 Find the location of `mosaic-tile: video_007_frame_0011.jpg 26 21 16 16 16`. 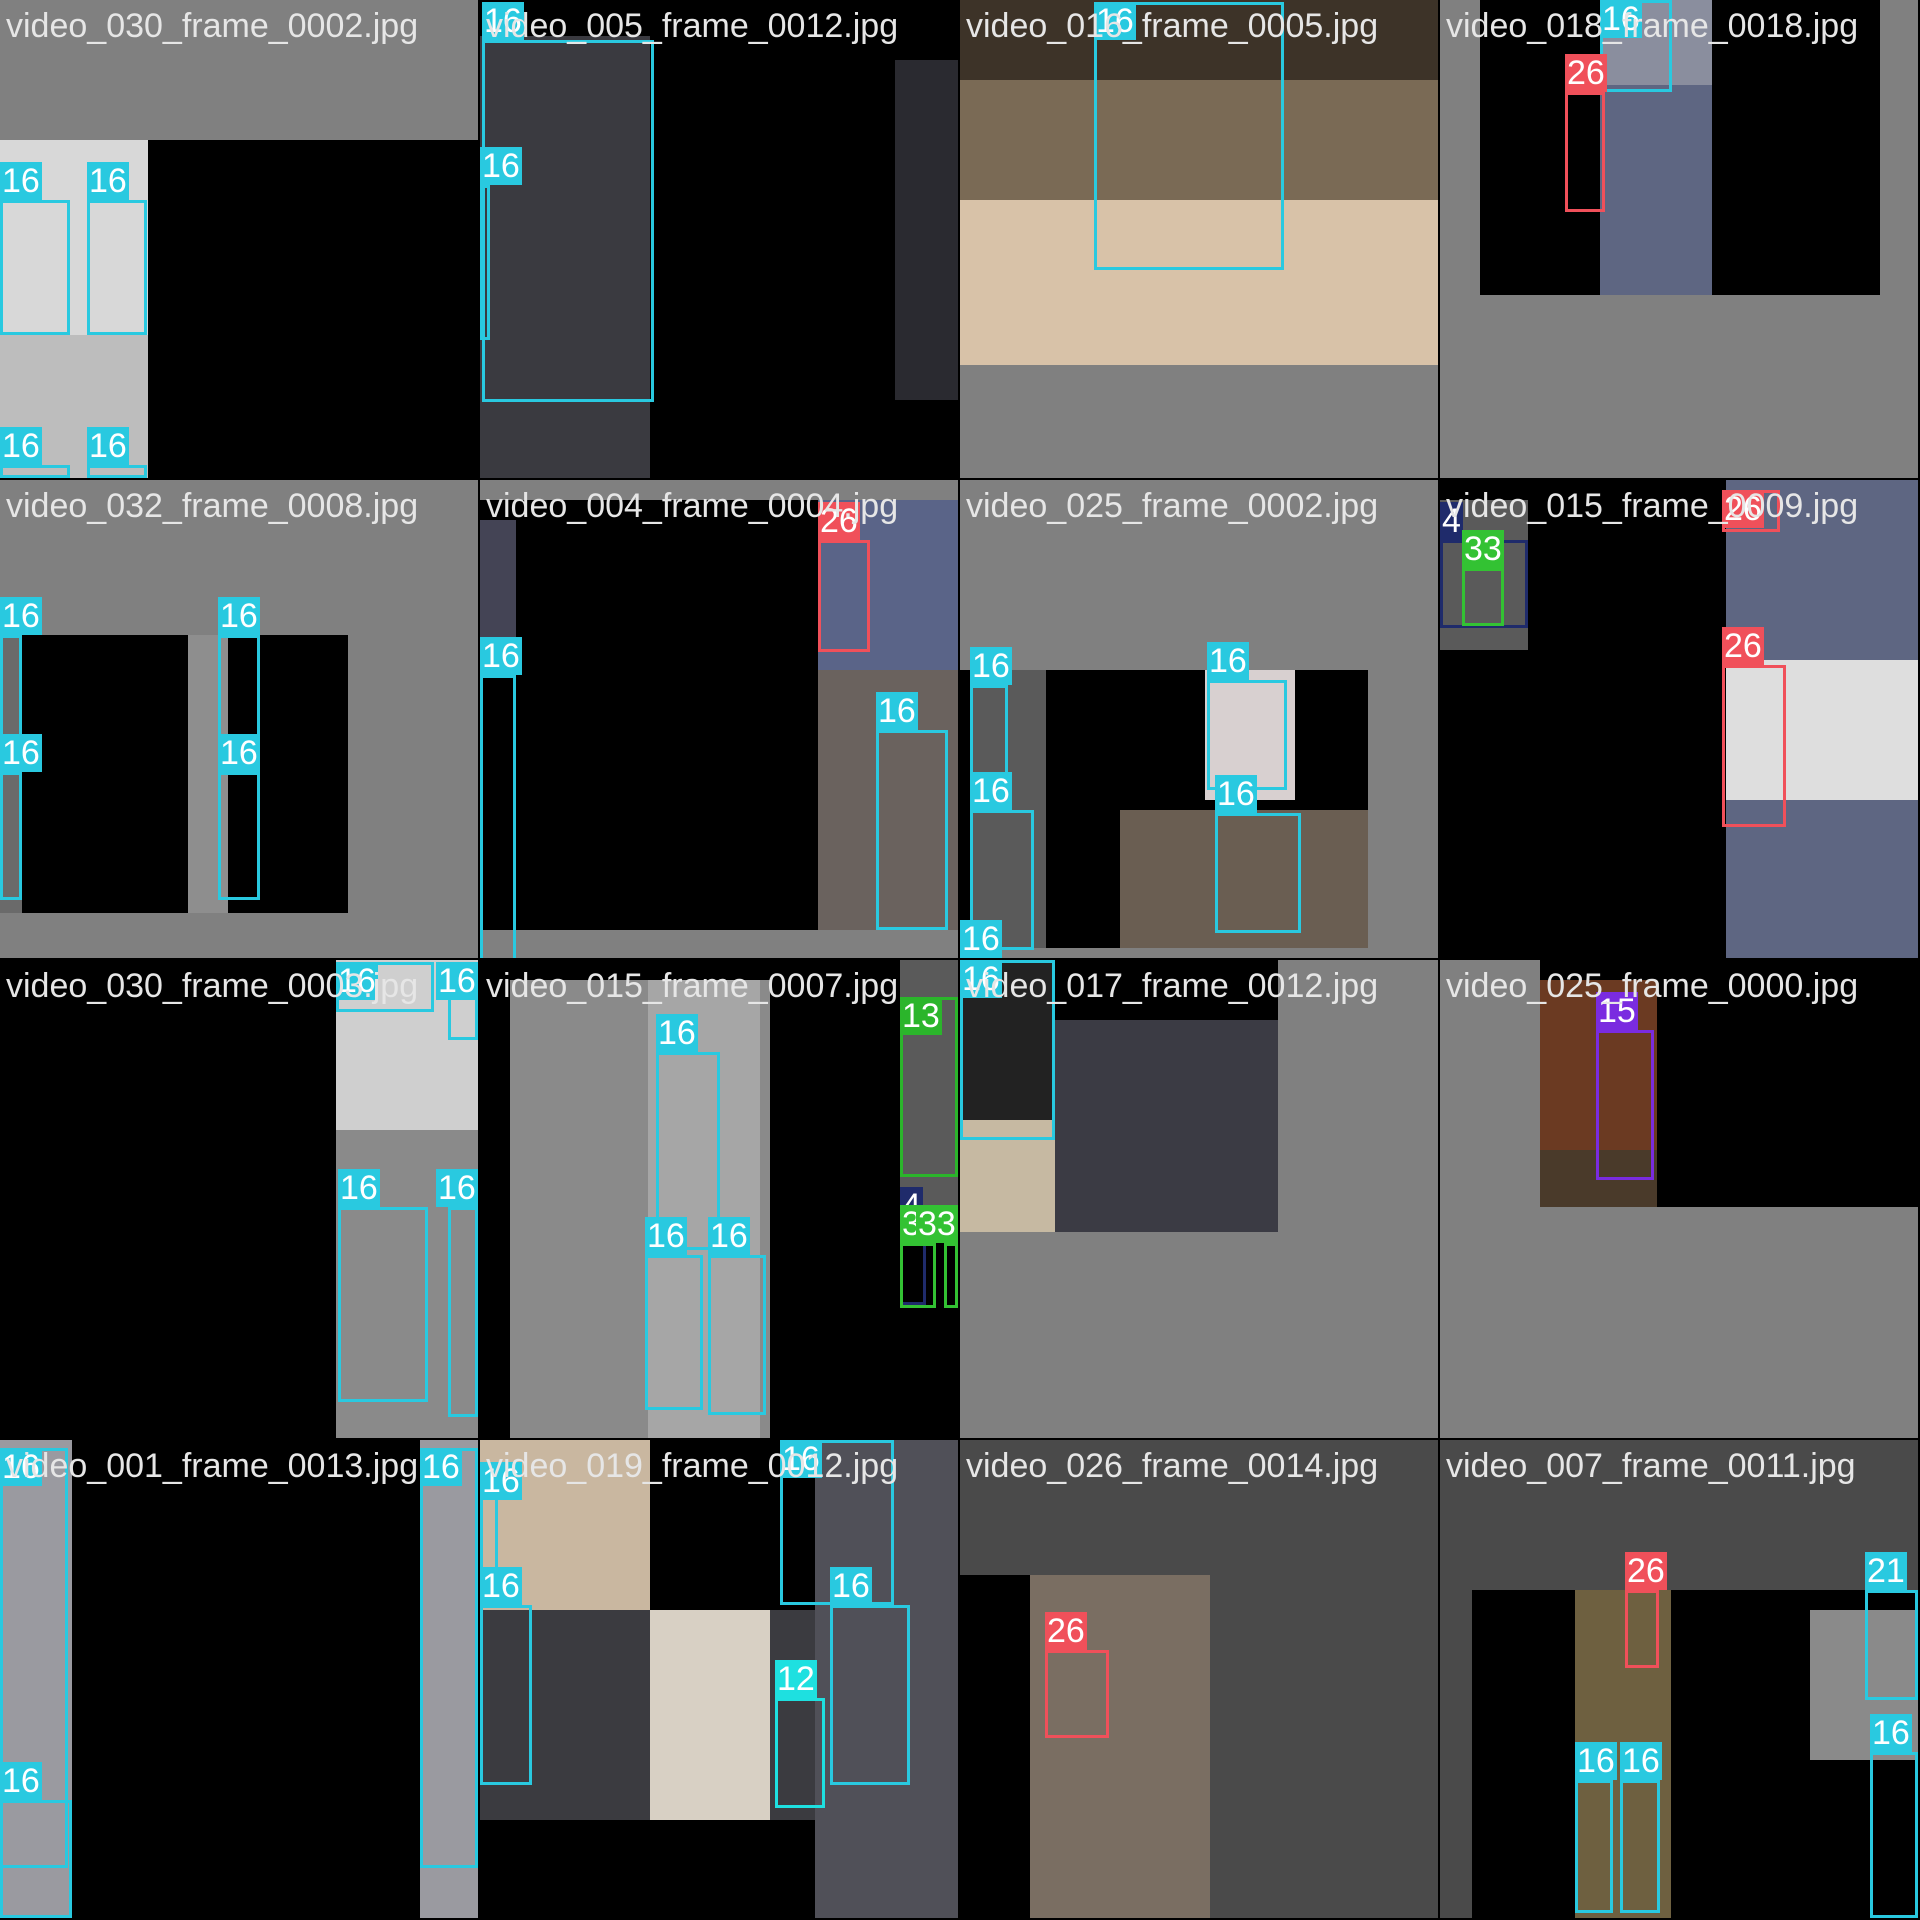

mosaic-tile: video_007_frame_0011.jpg 26 21 16 16 16 is located at coordinates (1679, 1679).